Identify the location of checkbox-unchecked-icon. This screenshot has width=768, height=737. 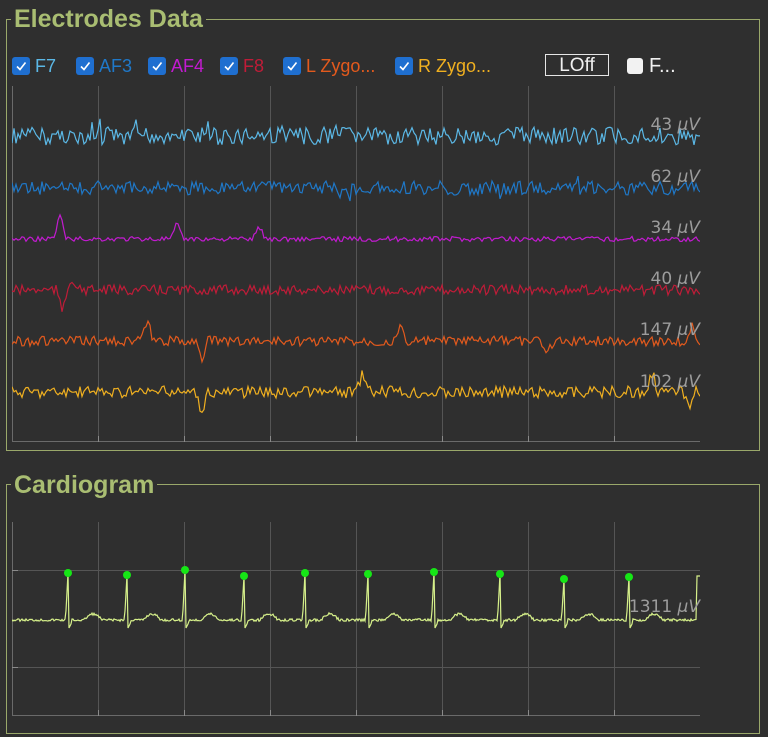
(635, 66).